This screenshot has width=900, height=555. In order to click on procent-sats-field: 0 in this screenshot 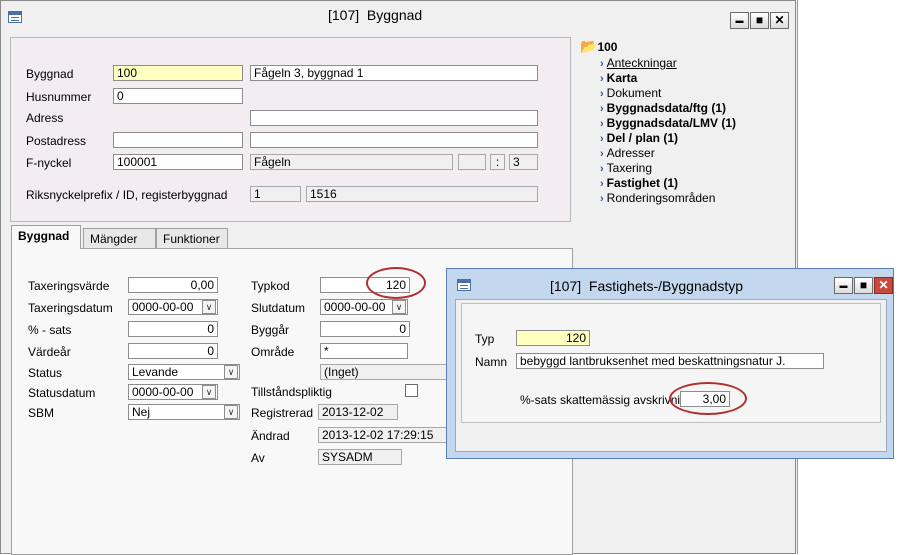, I will do `click(173, 329)`.